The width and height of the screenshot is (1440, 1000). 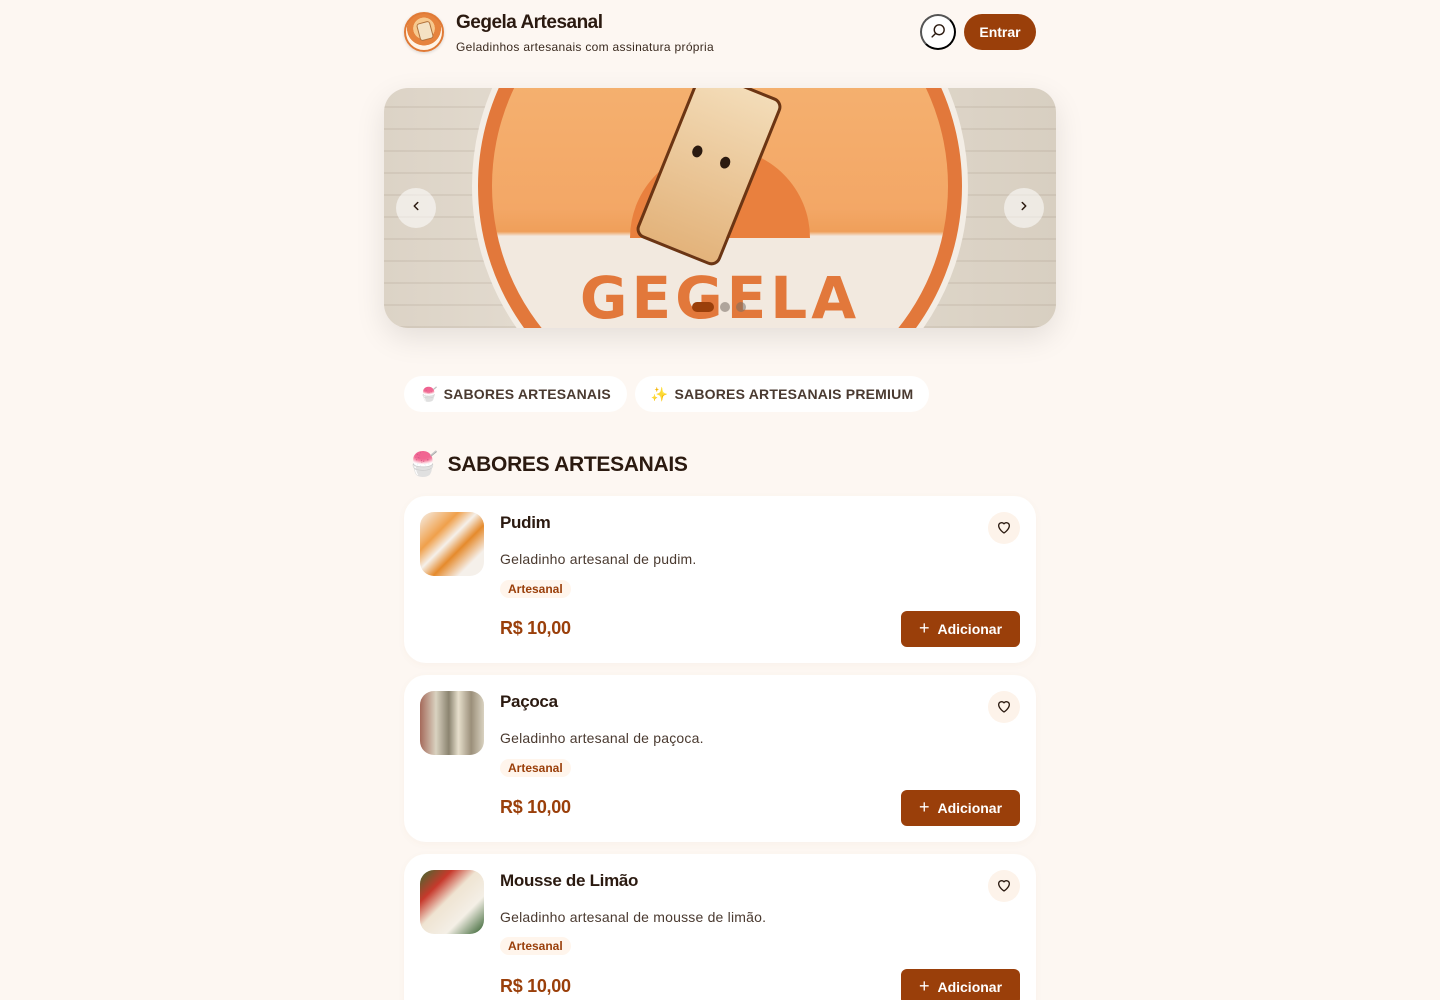 What do you see at coordinates (720, 296) in the screenshot?
I see `banner-logo-text: GEGELA` at bounding box center [720, 296].